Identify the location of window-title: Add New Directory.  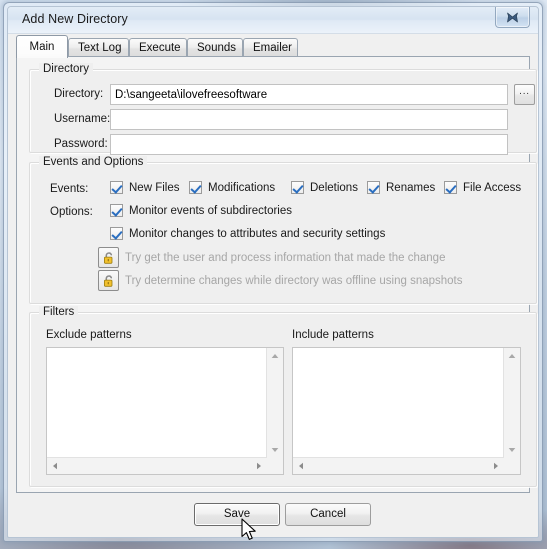
(75, 19).